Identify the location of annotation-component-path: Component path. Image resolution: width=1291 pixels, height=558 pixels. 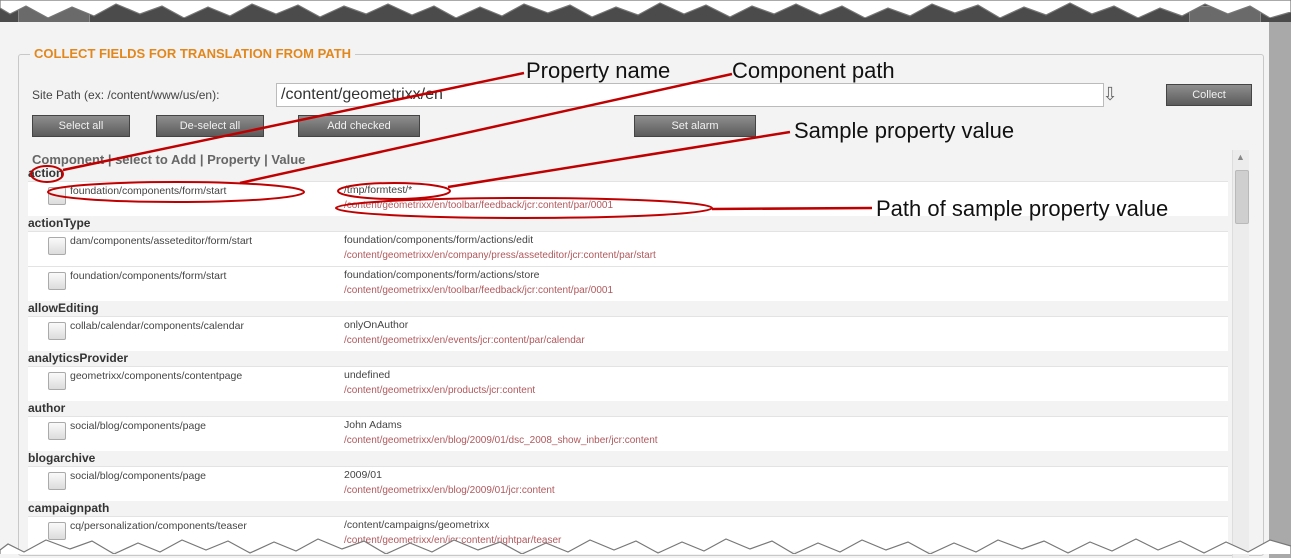
(813, 70).